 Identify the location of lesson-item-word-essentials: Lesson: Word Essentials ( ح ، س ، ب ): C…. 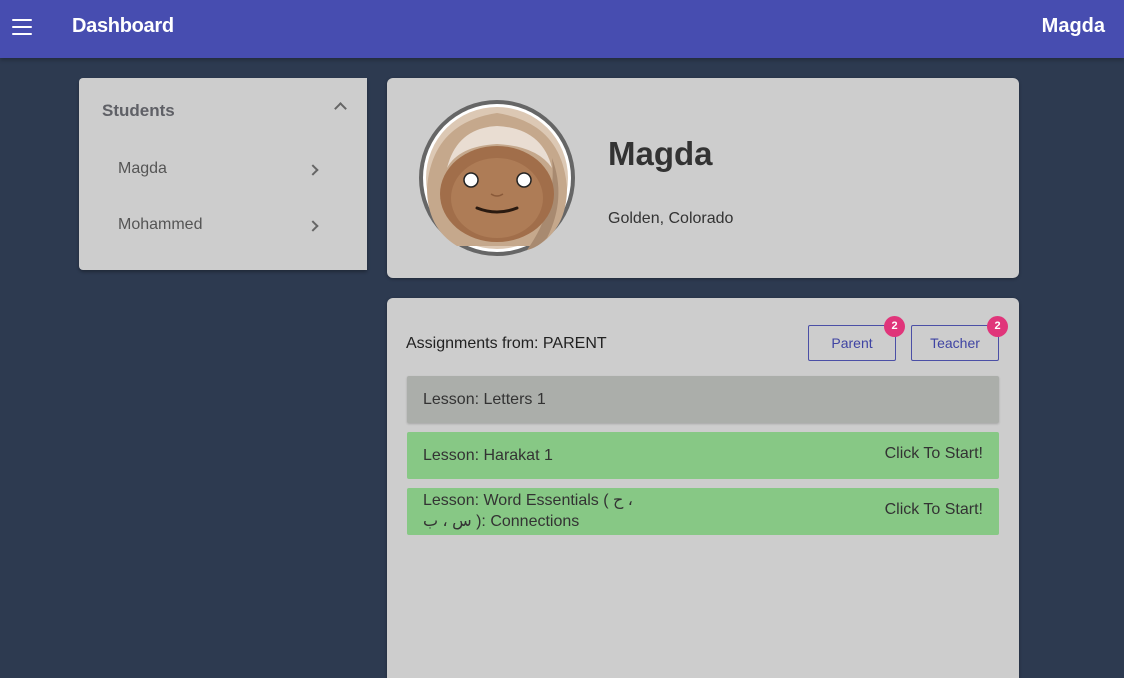
(703, 511).